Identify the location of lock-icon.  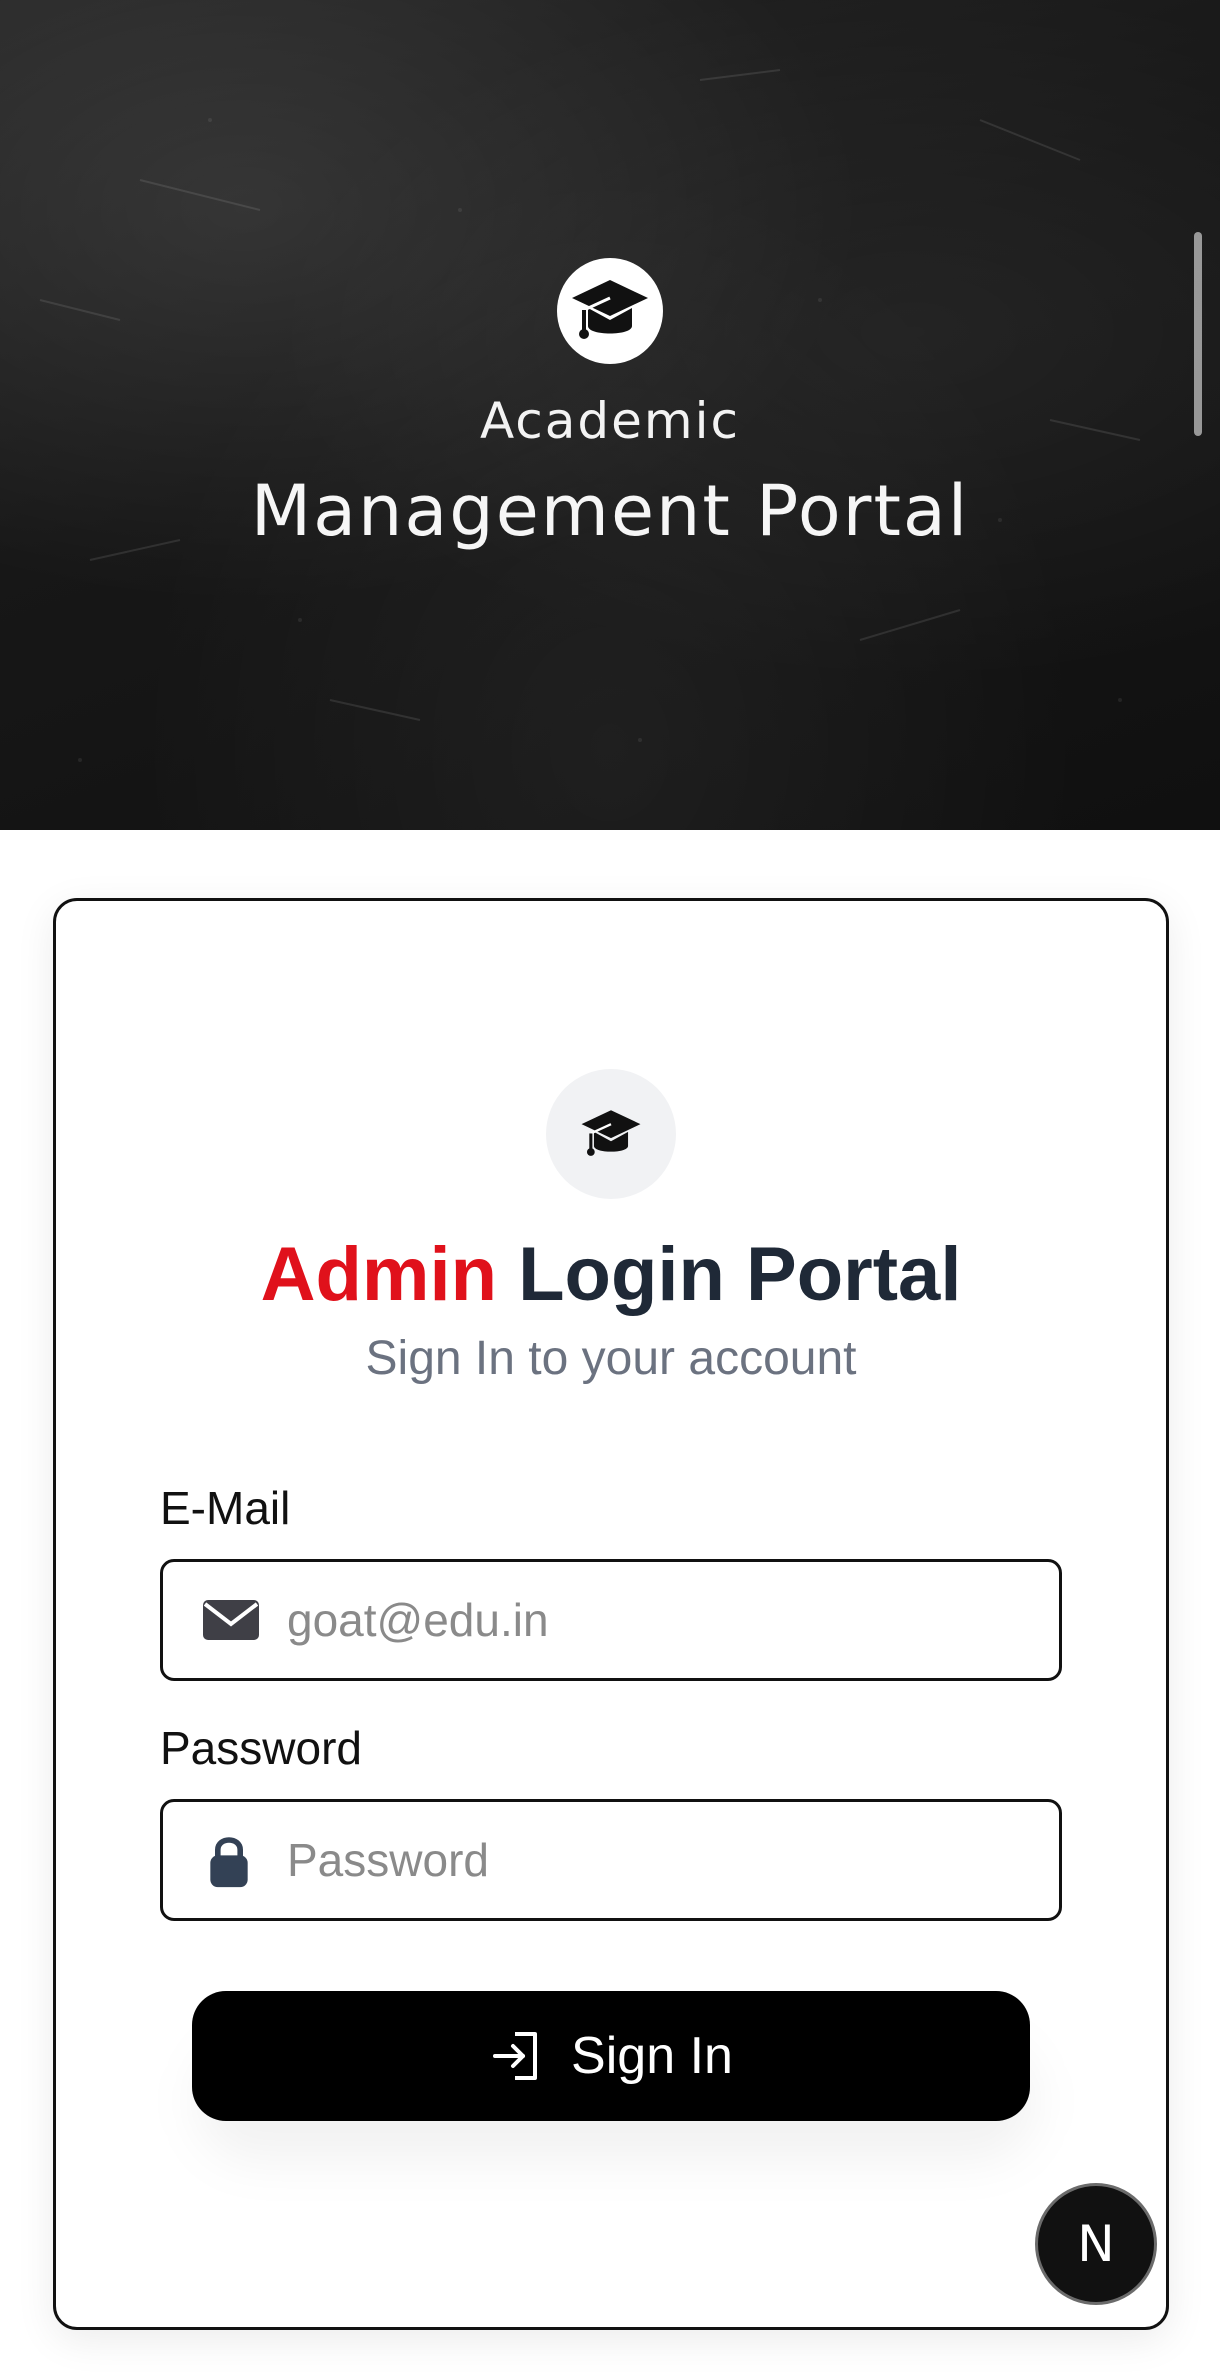
(229, 1862).